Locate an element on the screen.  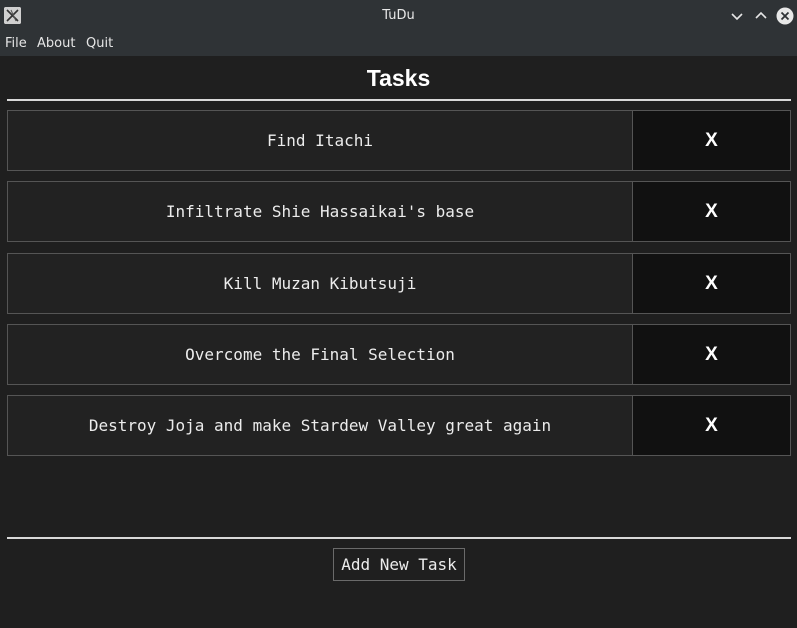
maximize-button is located at coordinates (761, 16).